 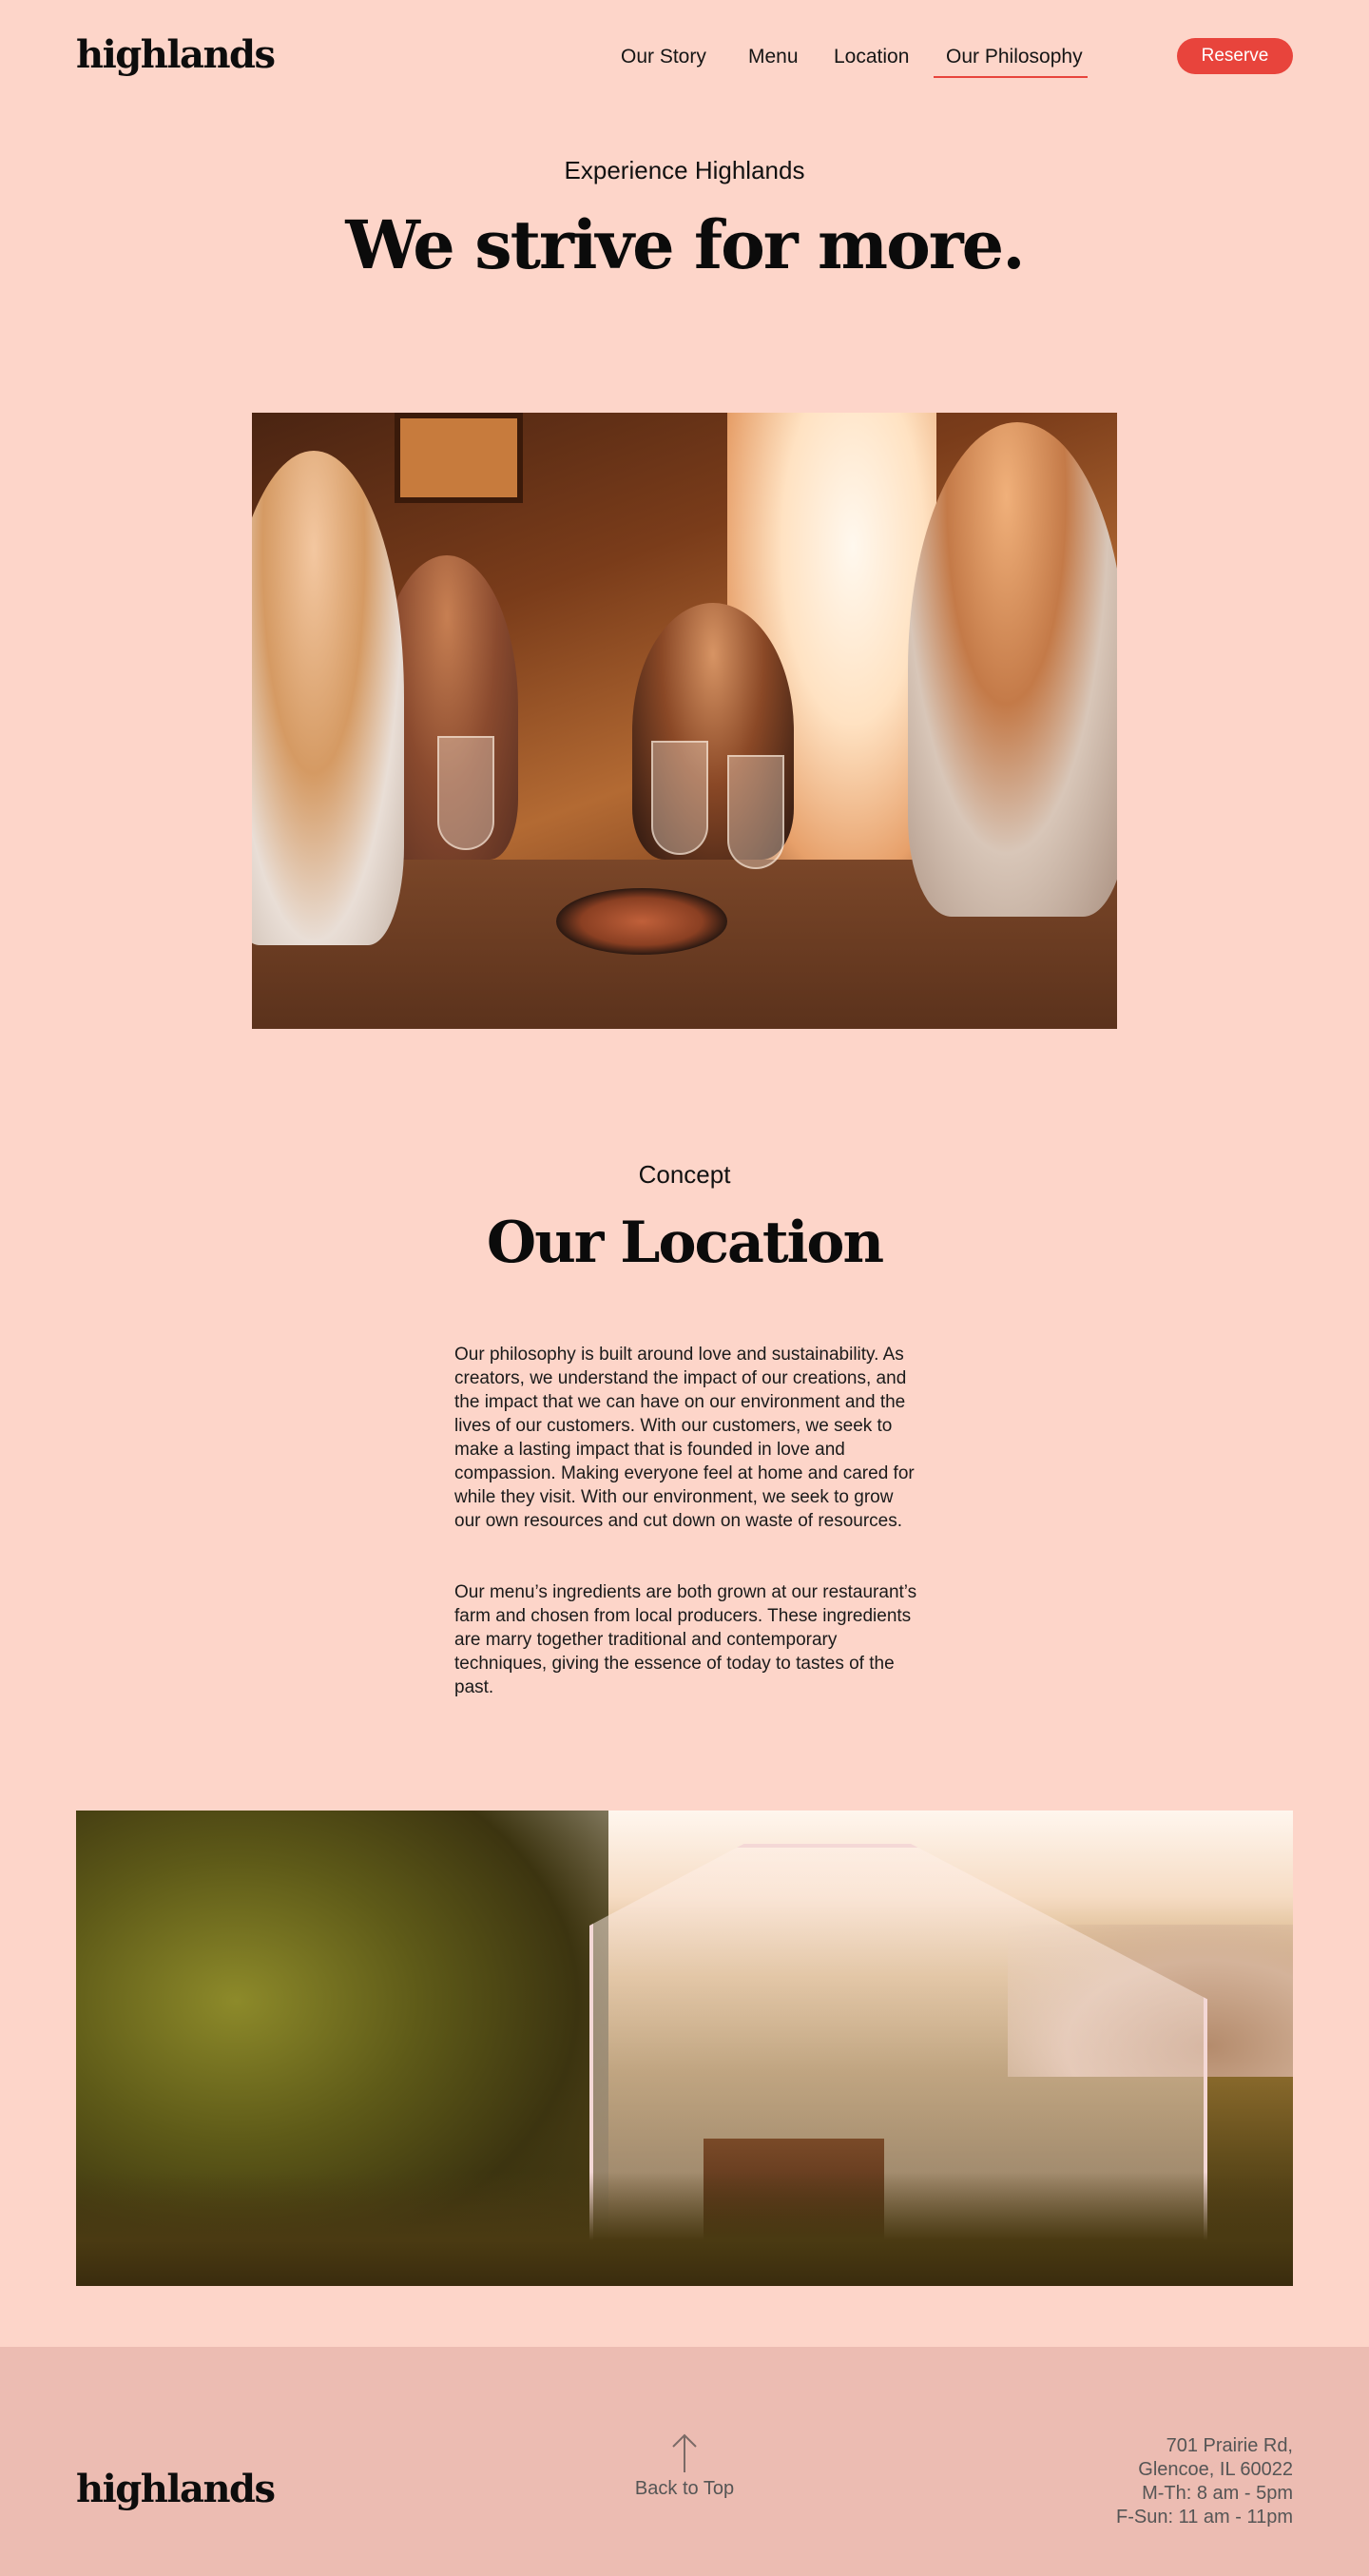 I want to click on photo-ground, so click(x=684, y=2229).